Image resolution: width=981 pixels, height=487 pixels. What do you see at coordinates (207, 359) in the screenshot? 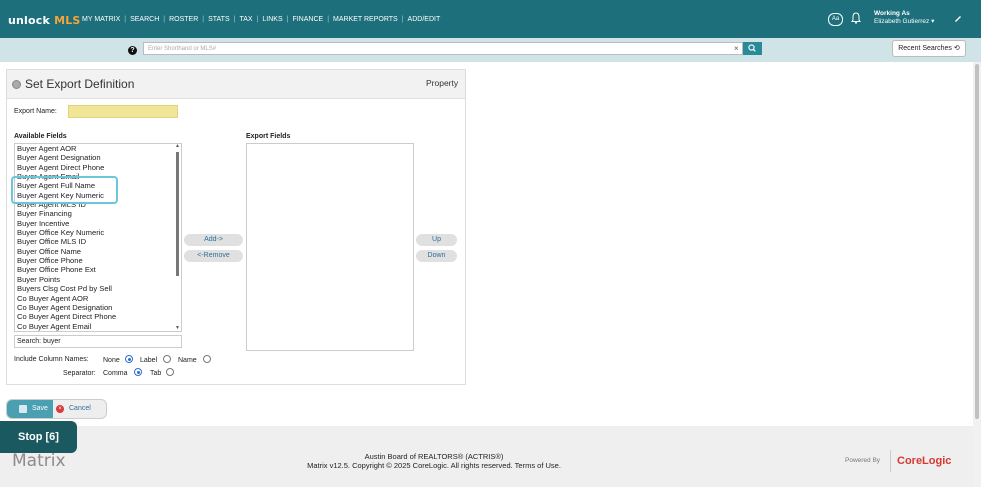
I see `include-name-radio` at bounding box center [207, 359].